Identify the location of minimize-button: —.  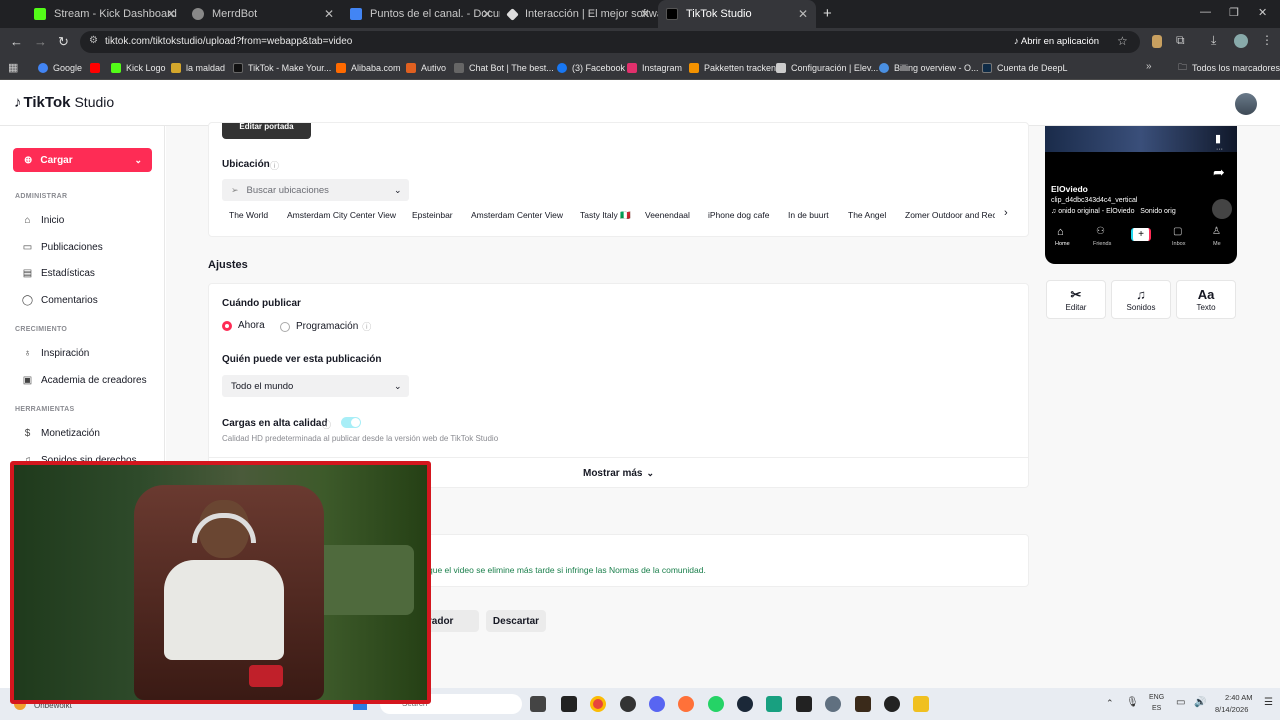
(1205, 12).